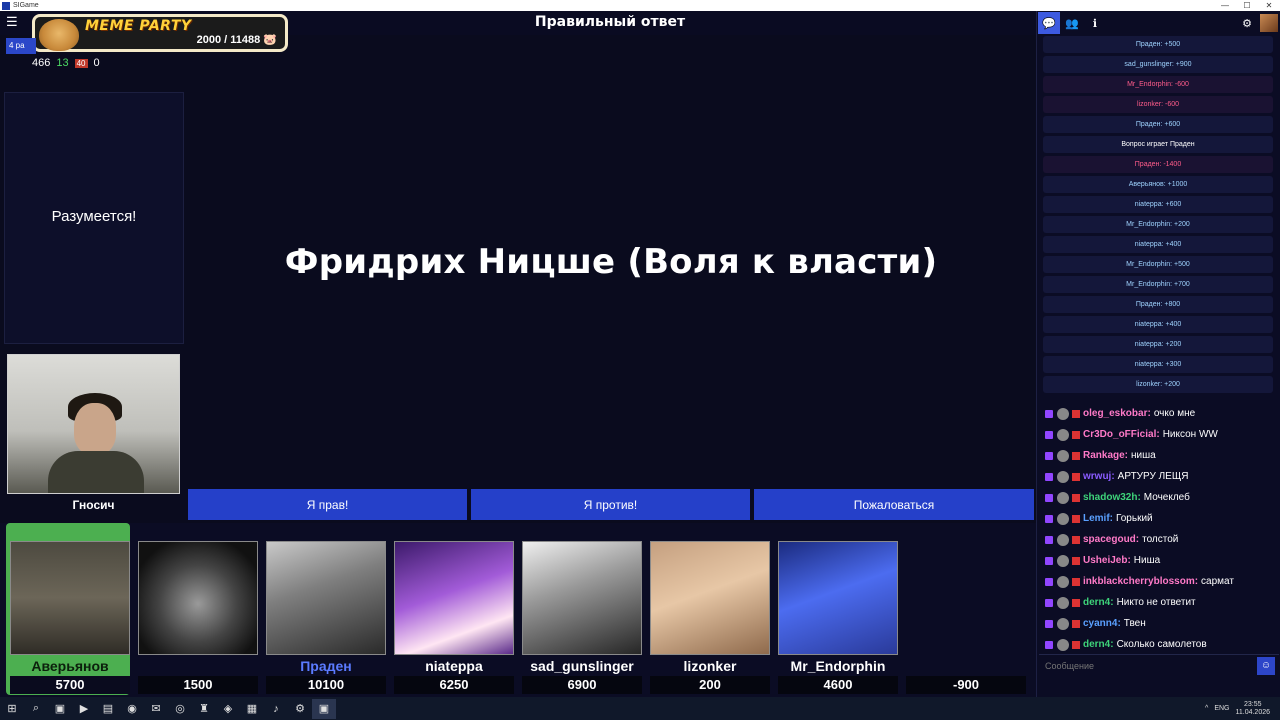 This screenshot has height=720, width=1280. What do you see at coordinates (1072, 23) in the screenshot?
I see `users-icon: 👥` at bounding box center [1072, 23].